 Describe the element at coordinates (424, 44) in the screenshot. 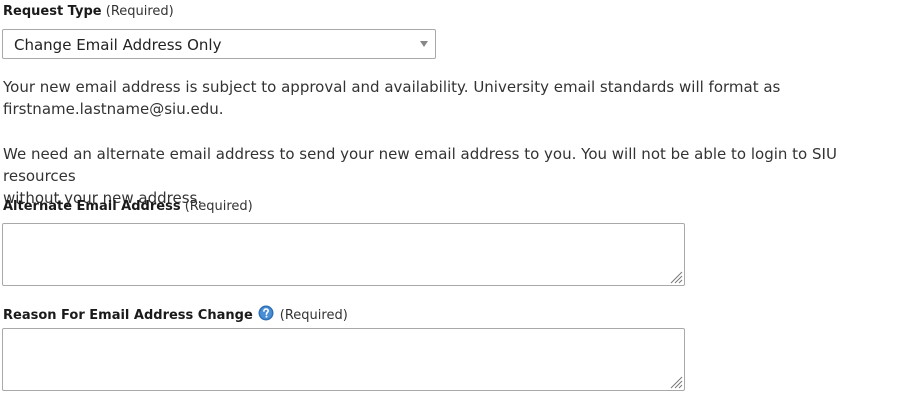

I see `chevron-down-icon` at that location.